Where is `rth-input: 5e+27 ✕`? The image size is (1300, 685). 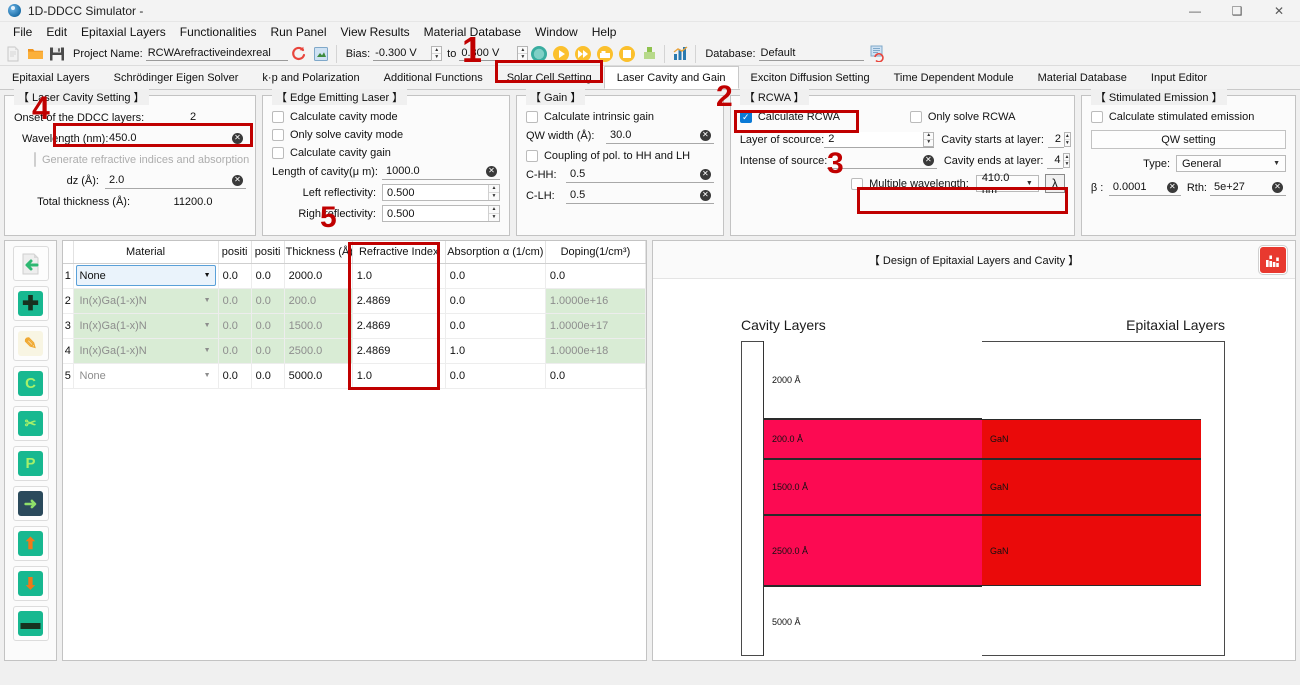 rth-input: 5e+27 ✕ is located at coordinates (1248, 188).